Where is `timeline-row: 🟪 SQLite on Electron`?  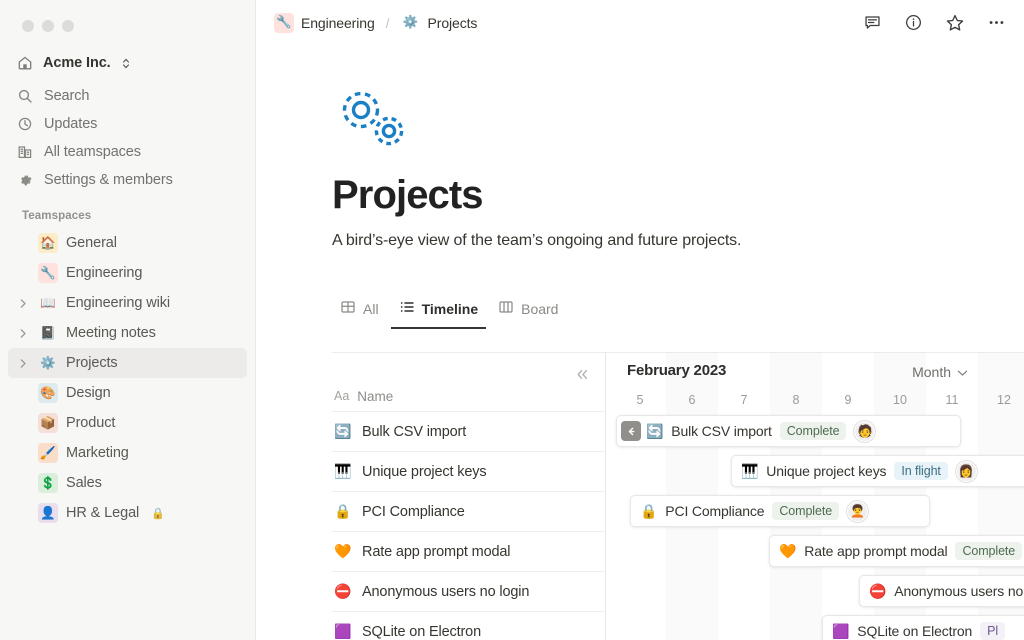 timeline-row: 🟪 SQLite on Electron is located at coordinates (468, 625).